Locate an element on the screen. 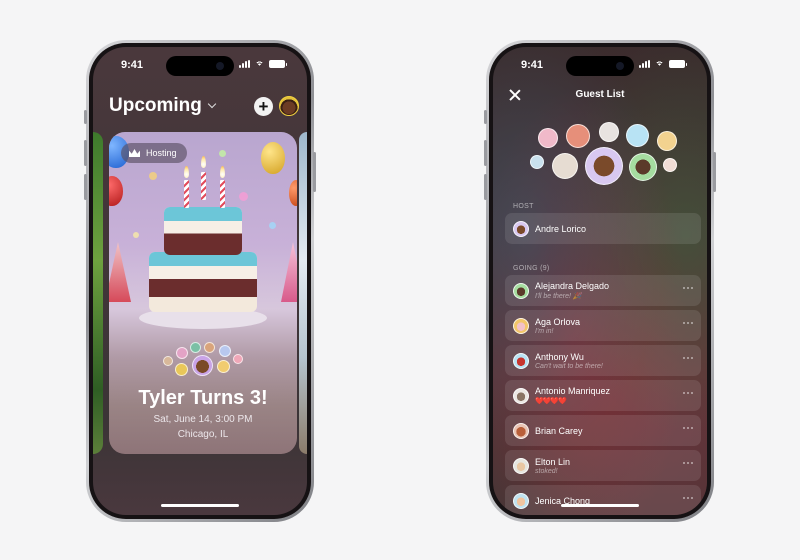  guest-name: Alejandra Delgado is located at coordinates (572, 286).